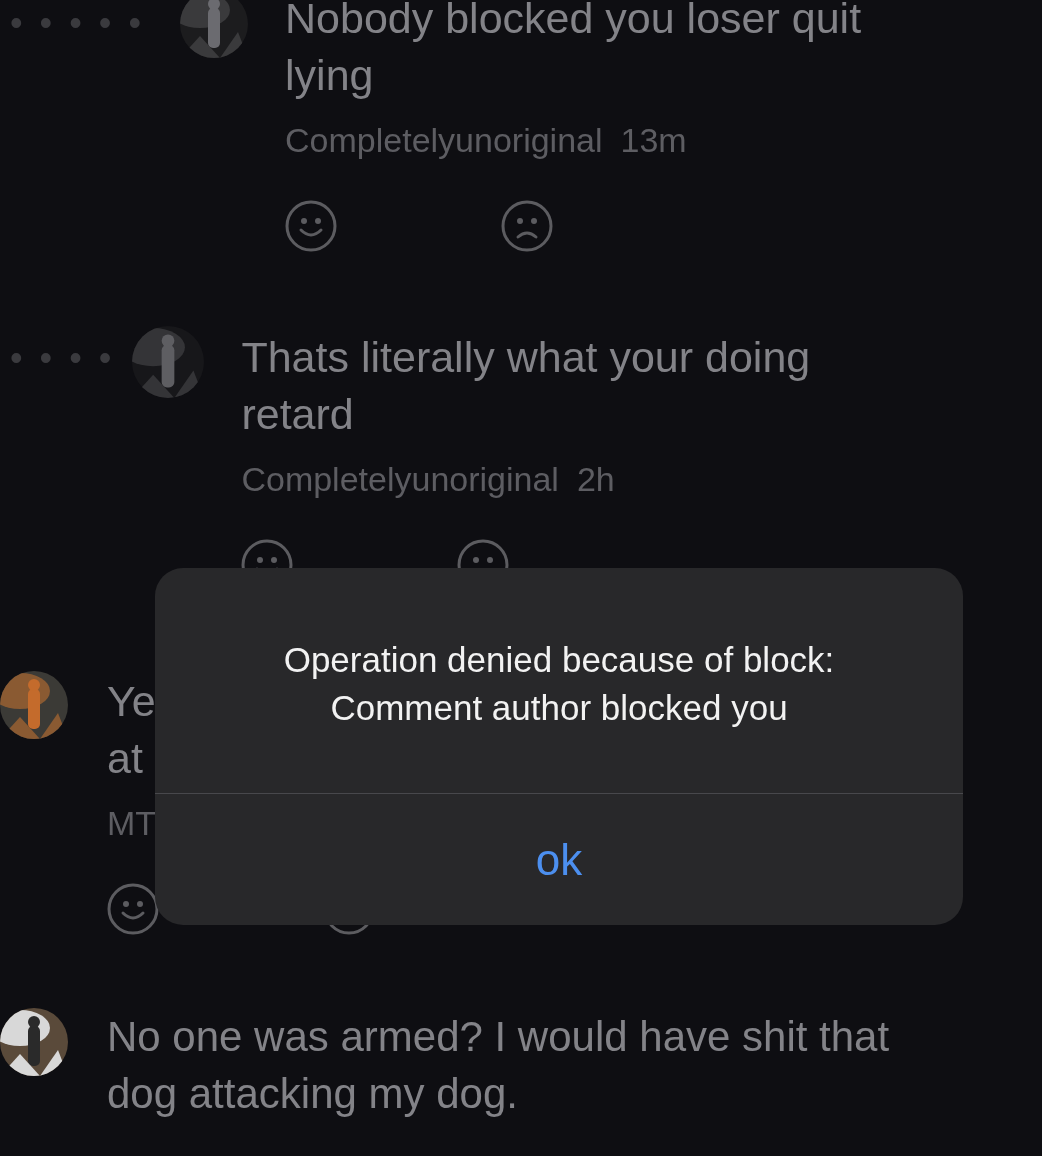 This screenshot has height=1156, width=1042. Describe the element at coordinates (559, 859) in the screenshot. I see `ok-button: ok` at that location.